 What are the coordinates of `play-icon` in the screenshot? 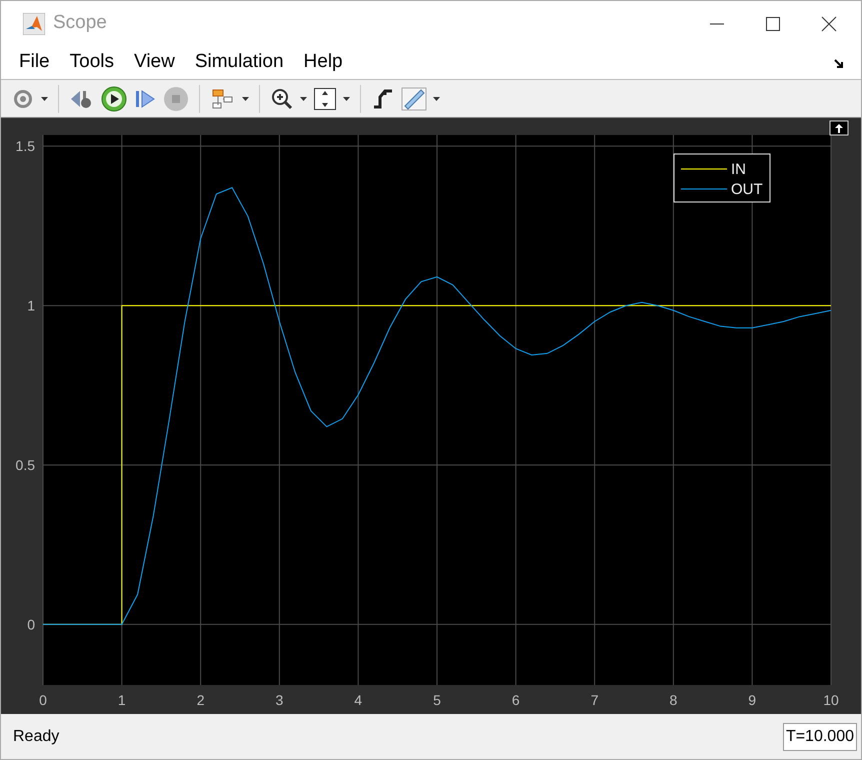 It's located at (114, 99).